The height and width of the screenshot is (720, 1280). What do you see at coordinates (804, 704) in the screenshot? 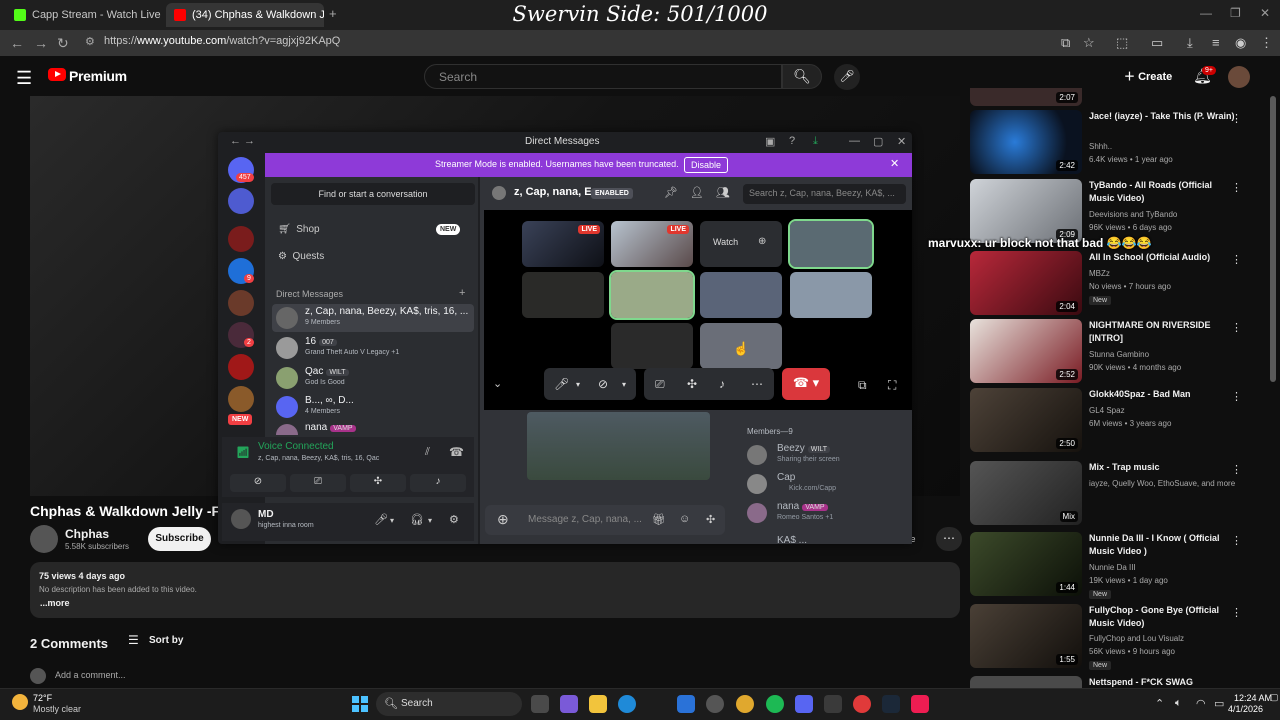
I see `discord-taskbar-icon` at bounding box center [804, 704].